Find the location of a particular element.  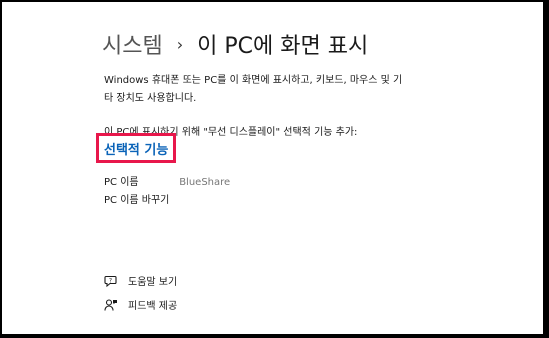

breadcrumb-system: 시스템 is located at coordinates (132, 44).